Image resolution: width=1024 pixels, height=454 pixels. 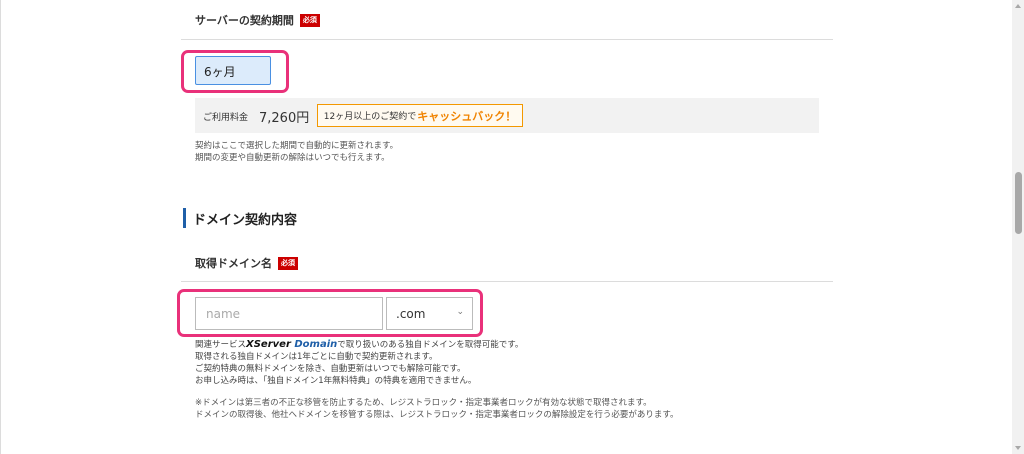 I want to click on scroll-down-arrow-icon, so click(x=1018, y=448).